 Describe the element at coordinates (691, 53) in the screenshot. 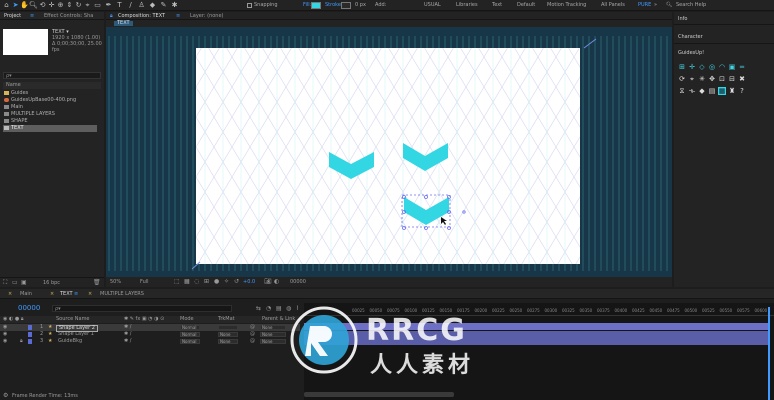

I see `guidesup-panel-title: GuidesUp!` at that location.